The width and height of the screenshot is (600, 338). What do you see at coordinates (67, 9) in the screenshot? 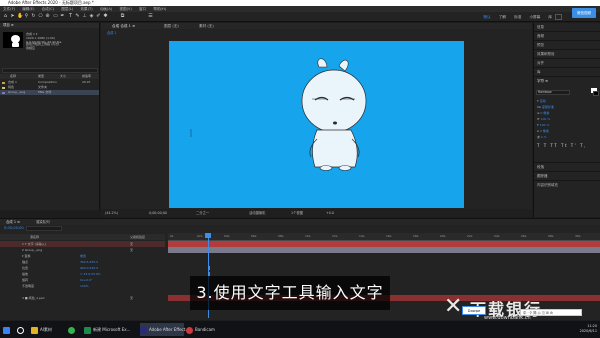
I see `menu-layer: 图层(L)` at bounding box center [67, 9].